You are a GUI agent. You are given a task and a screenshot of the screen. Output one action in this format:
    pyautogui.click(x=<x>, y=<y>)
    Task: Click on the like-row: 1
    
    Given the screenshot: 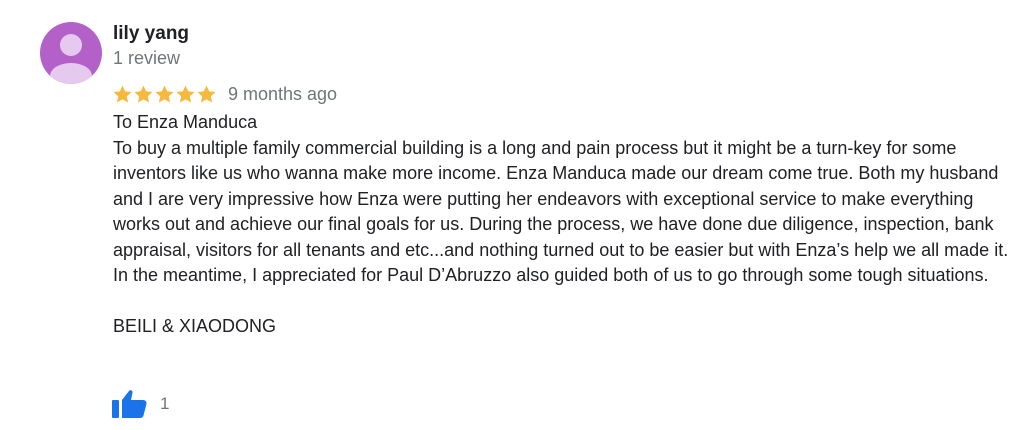 What is the action you would take?
    pyautogui.click(x=140, y=404)
    